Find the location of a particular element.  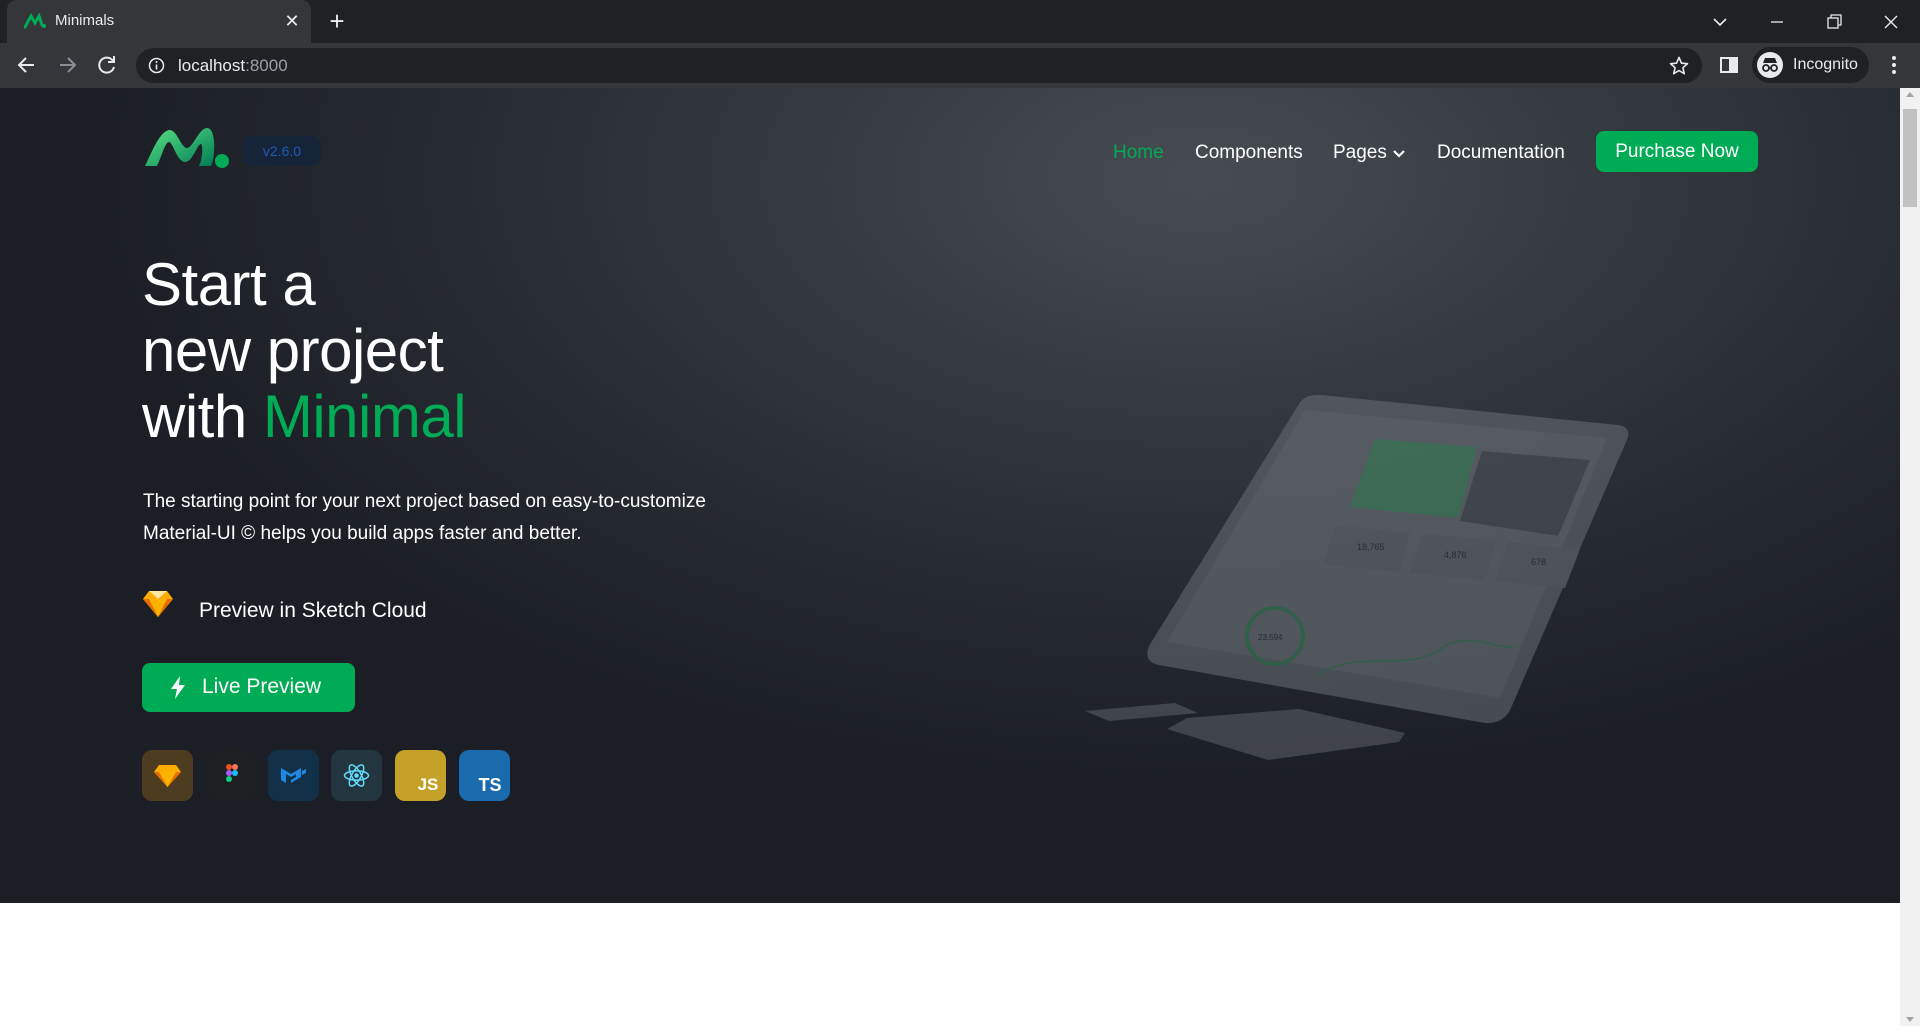

material-ui-icon is located at coordinates (293, 775).